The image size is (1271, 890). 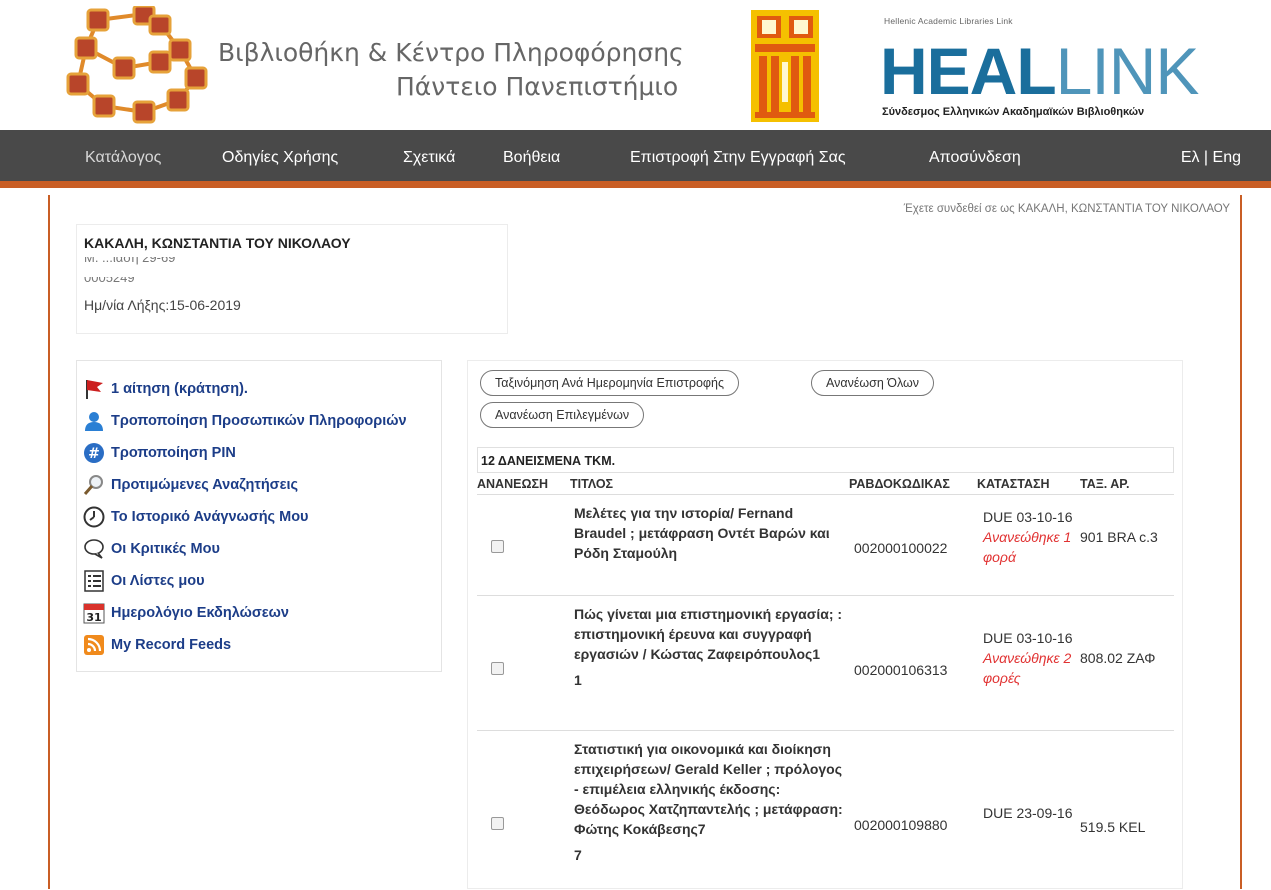 I want to click on side-item-change-pin: # Τροποποίηση PIN, so click(x=259, y=453).